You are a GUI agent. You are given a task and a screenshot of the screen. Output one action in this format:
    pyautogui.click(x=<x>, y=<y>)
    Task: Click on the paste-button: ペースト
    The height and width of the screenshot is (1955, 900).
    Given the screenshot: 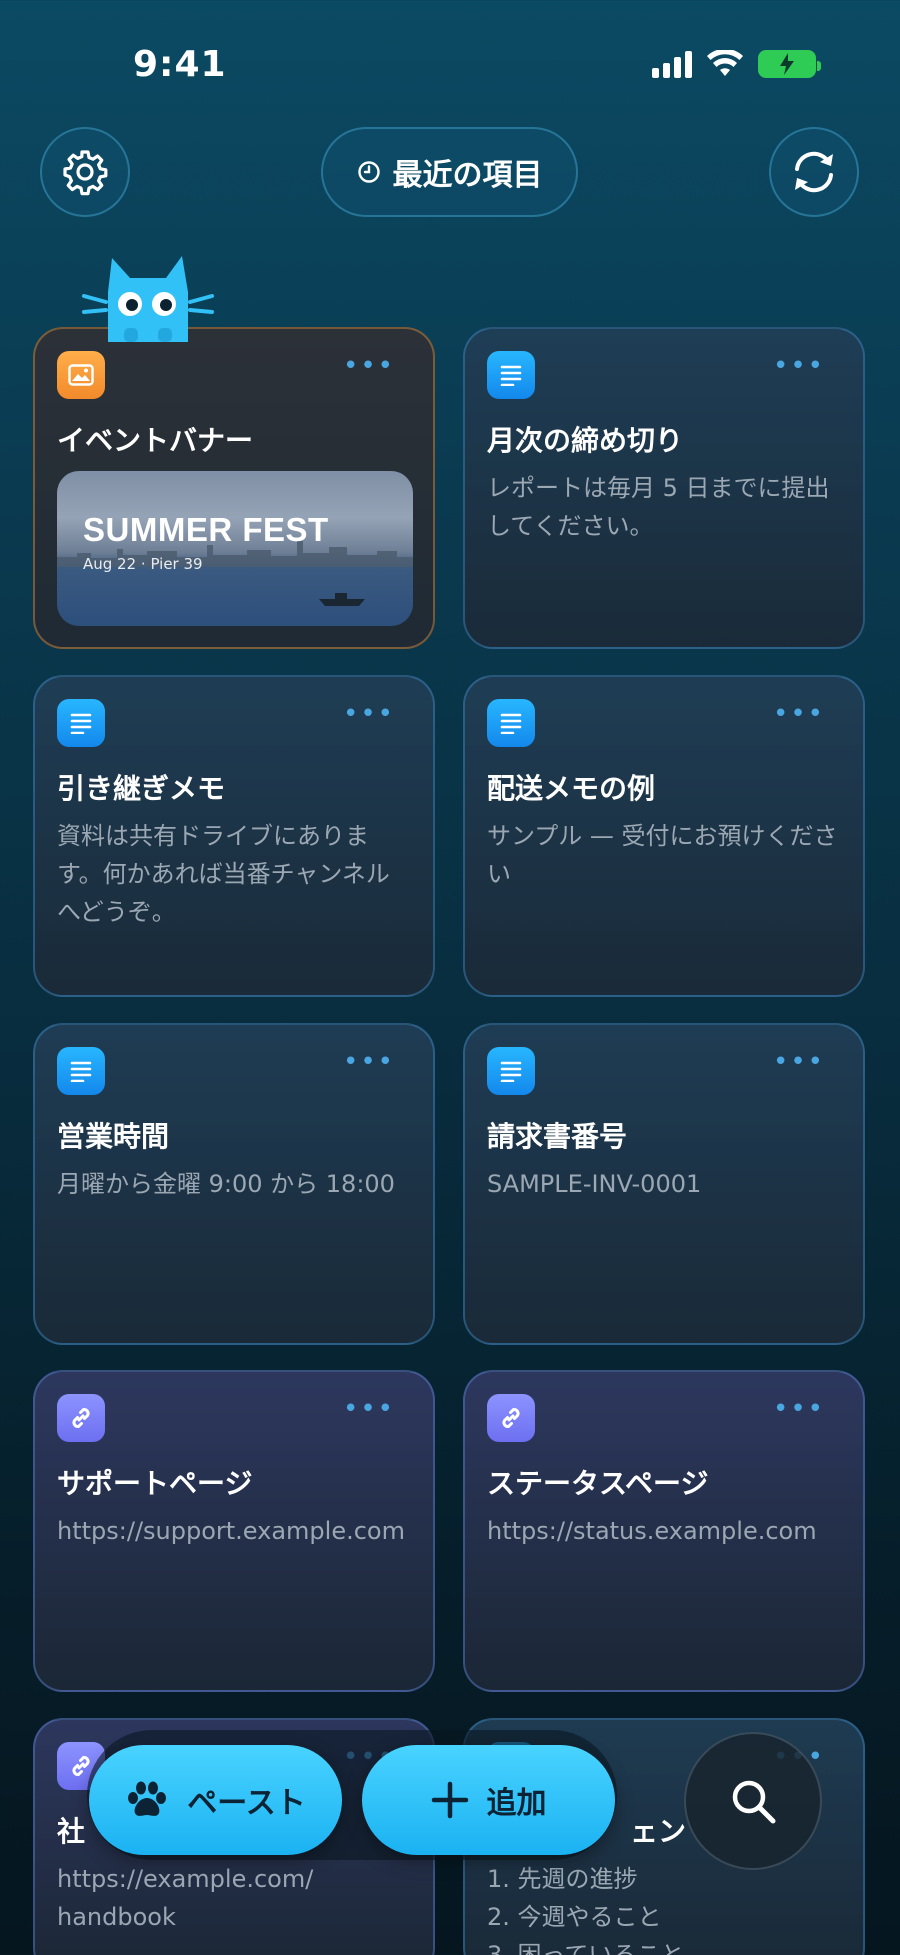 What is the action you would take?
    pyautogui.click(x=215, y=1800)
    